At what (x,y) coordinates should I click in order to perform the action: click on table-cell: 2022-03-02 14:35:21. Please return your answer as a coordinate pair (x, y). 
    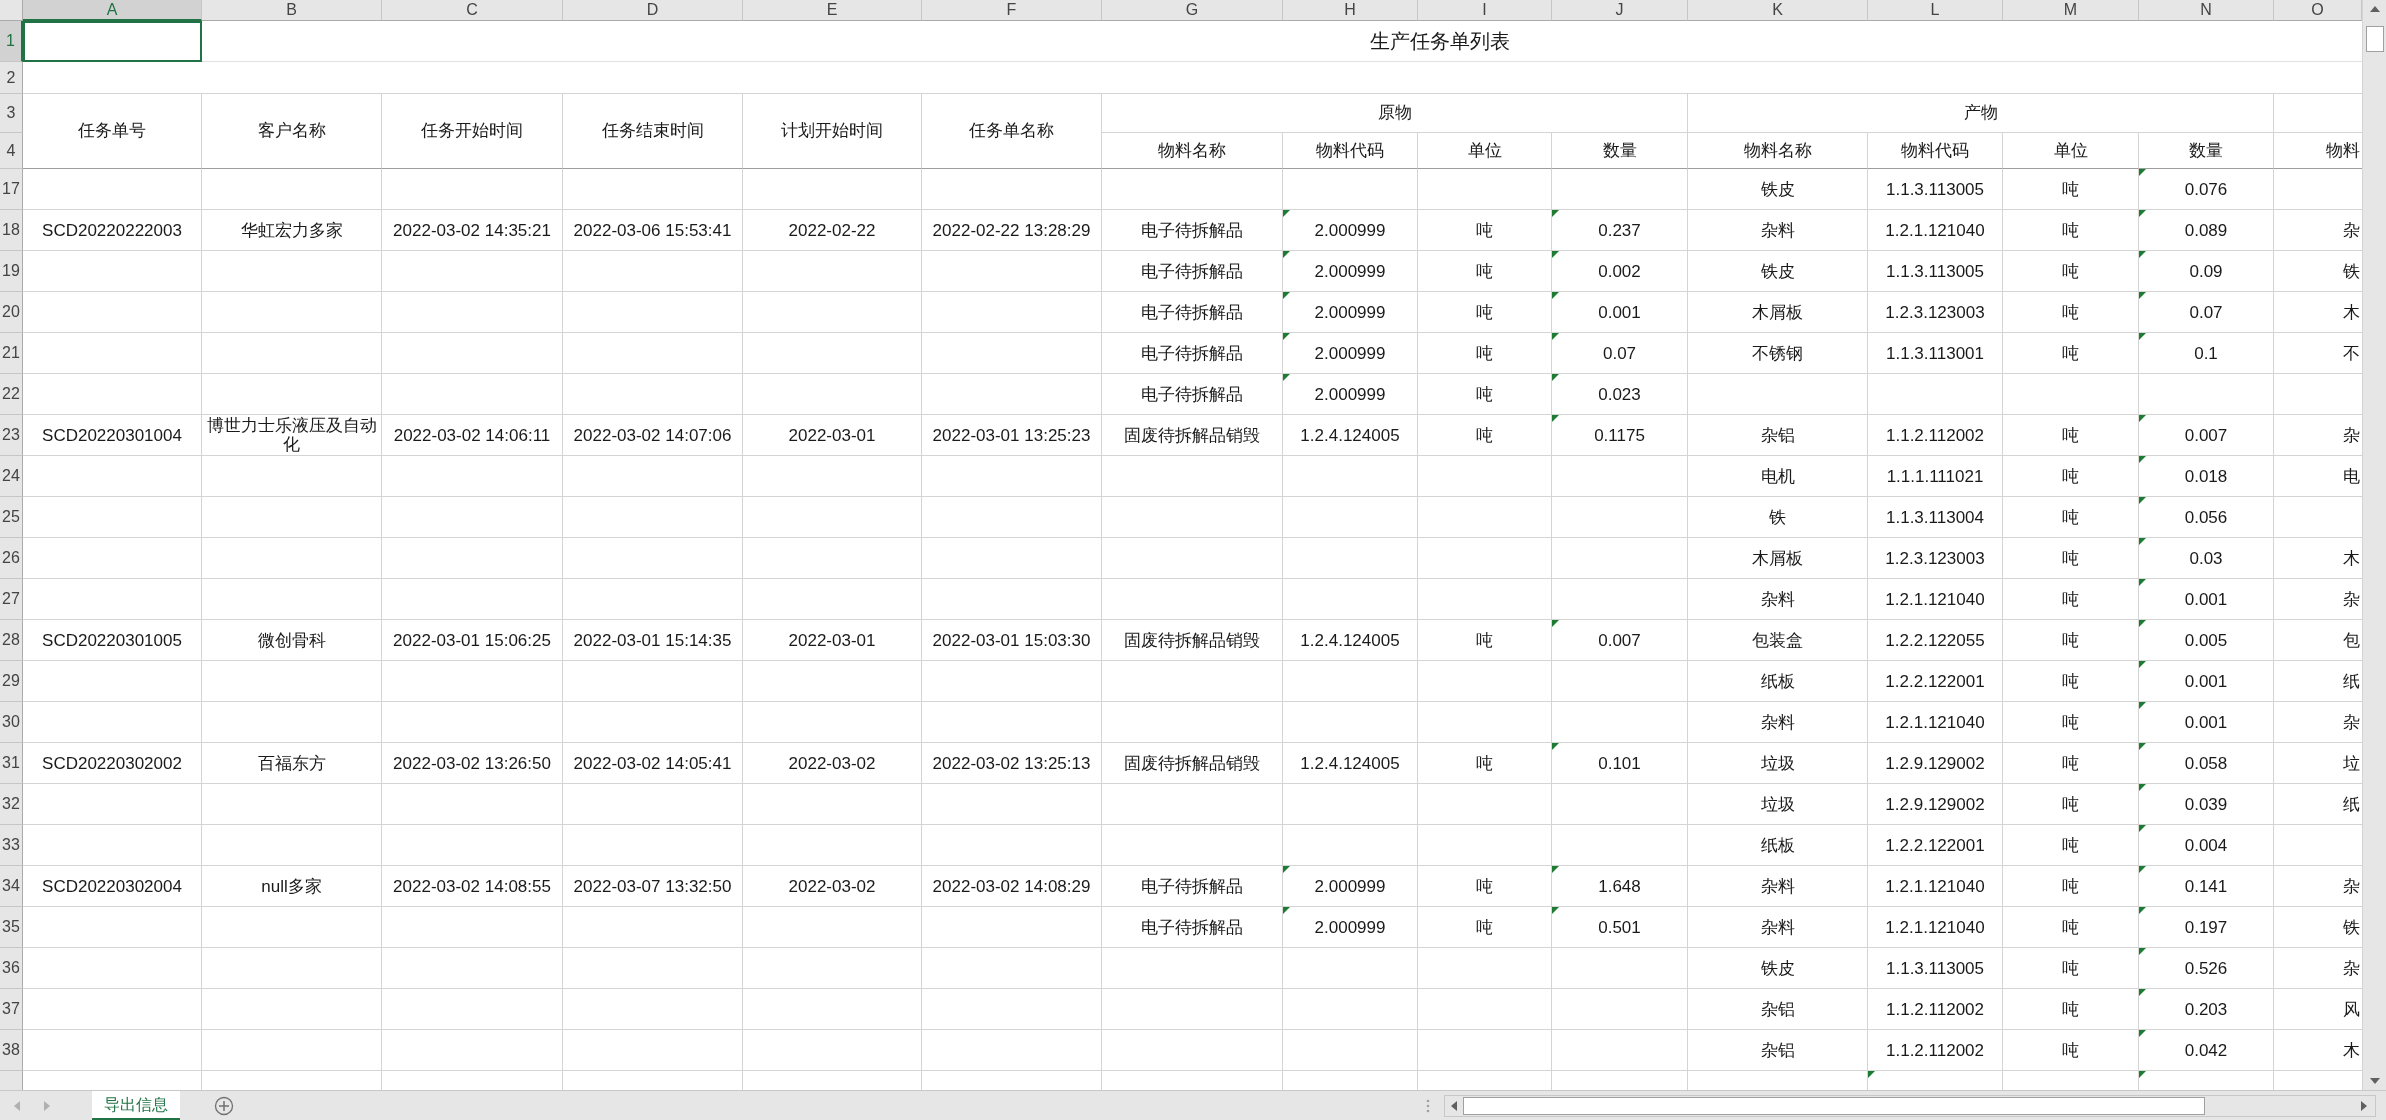
    Looking at the image, I should click on (472, 230).